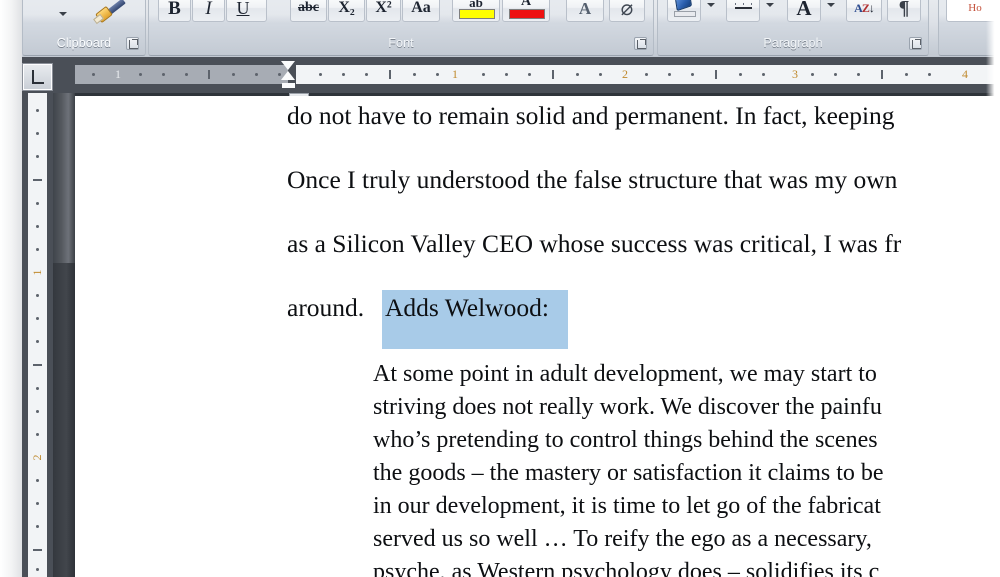 The image size is (1000, 577). Describe the element at coordinates (64, 420) in the screenshot. I see `page-left-shadow-lower` at that location.